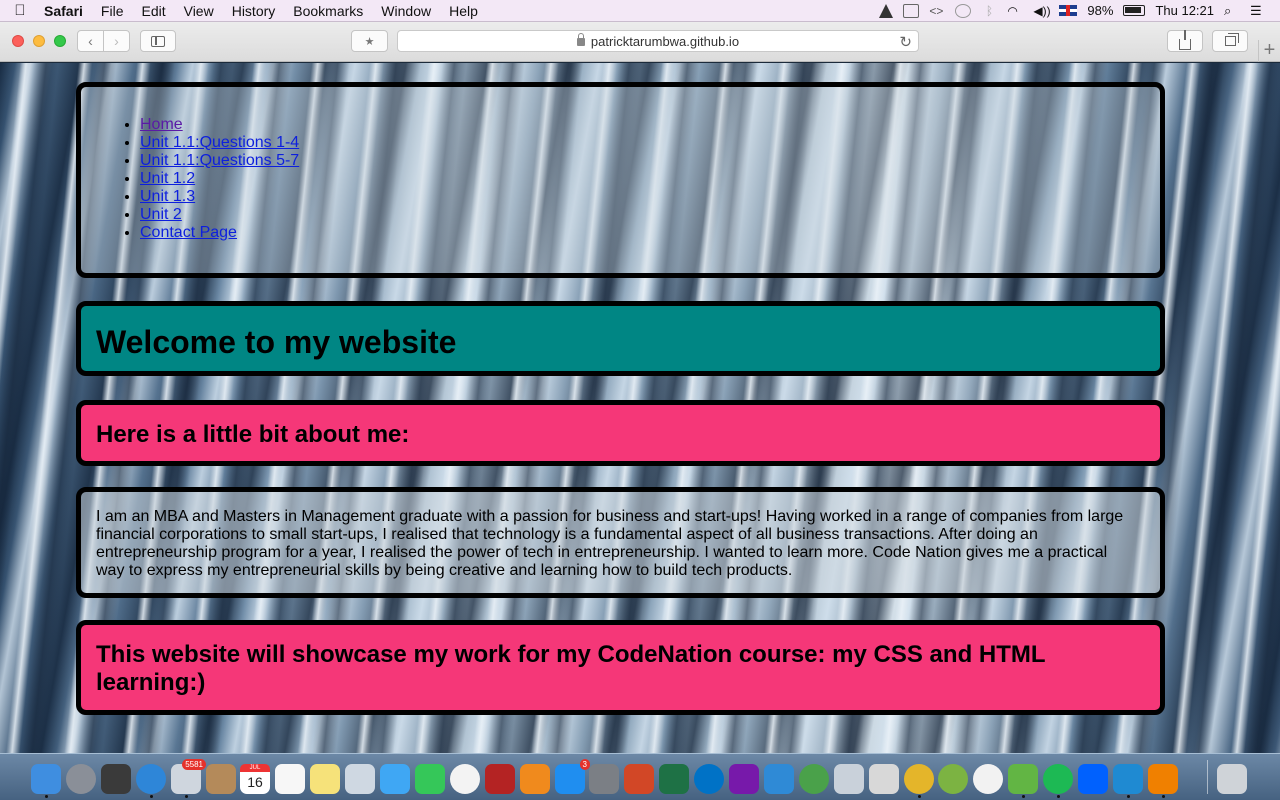  What do you see at coordinates (905, 42) in the screenshot?
I see `reload-icon: ↻` at bounding box center [905, 42].